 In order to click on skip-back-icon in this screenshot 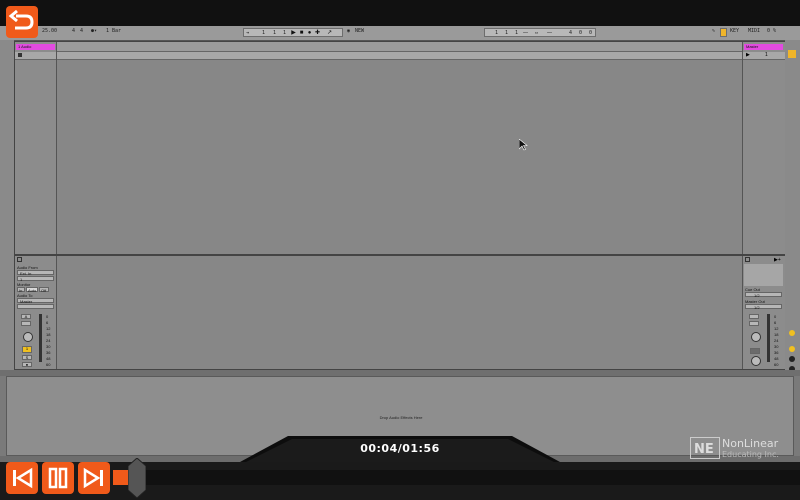, I will do `click(23, 478)`.